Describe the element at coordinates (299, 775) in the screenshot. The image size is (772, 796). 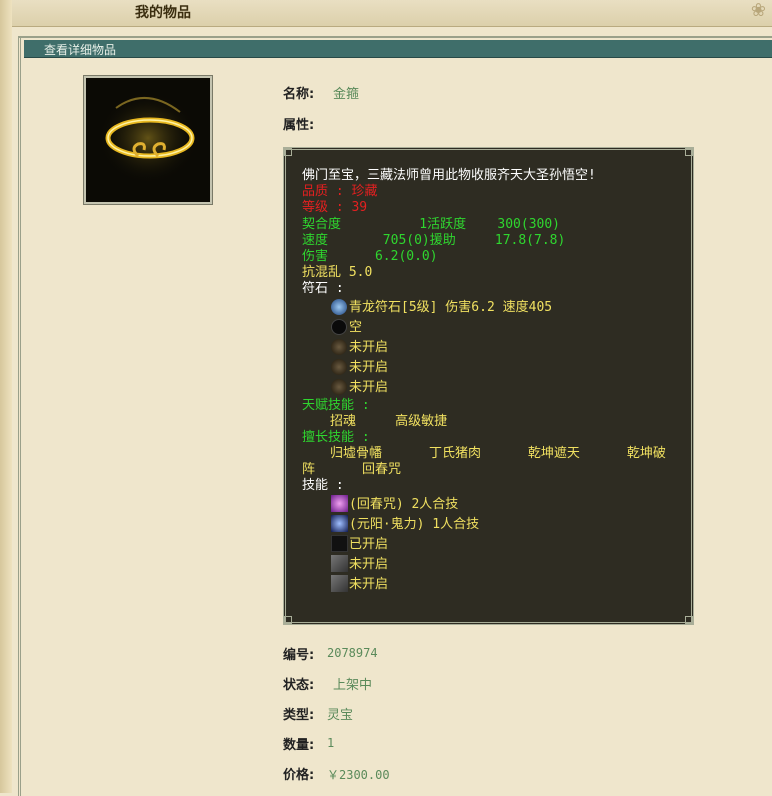
I see `price-label: 价格:` at that location.